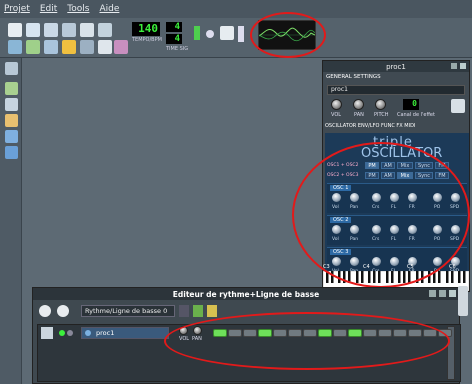 The image size is (472, 384). Describe the element at coordinates (336, 104) in the screenshot. I see `vol-knob` at that location.